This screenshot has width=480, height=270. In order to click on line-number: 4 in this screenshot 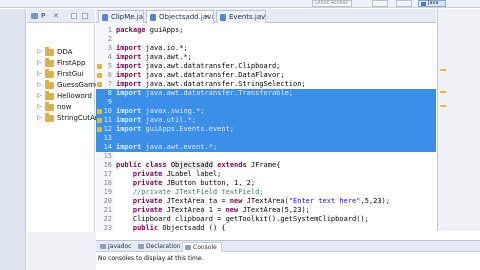, I will do `click(109, 57)`.